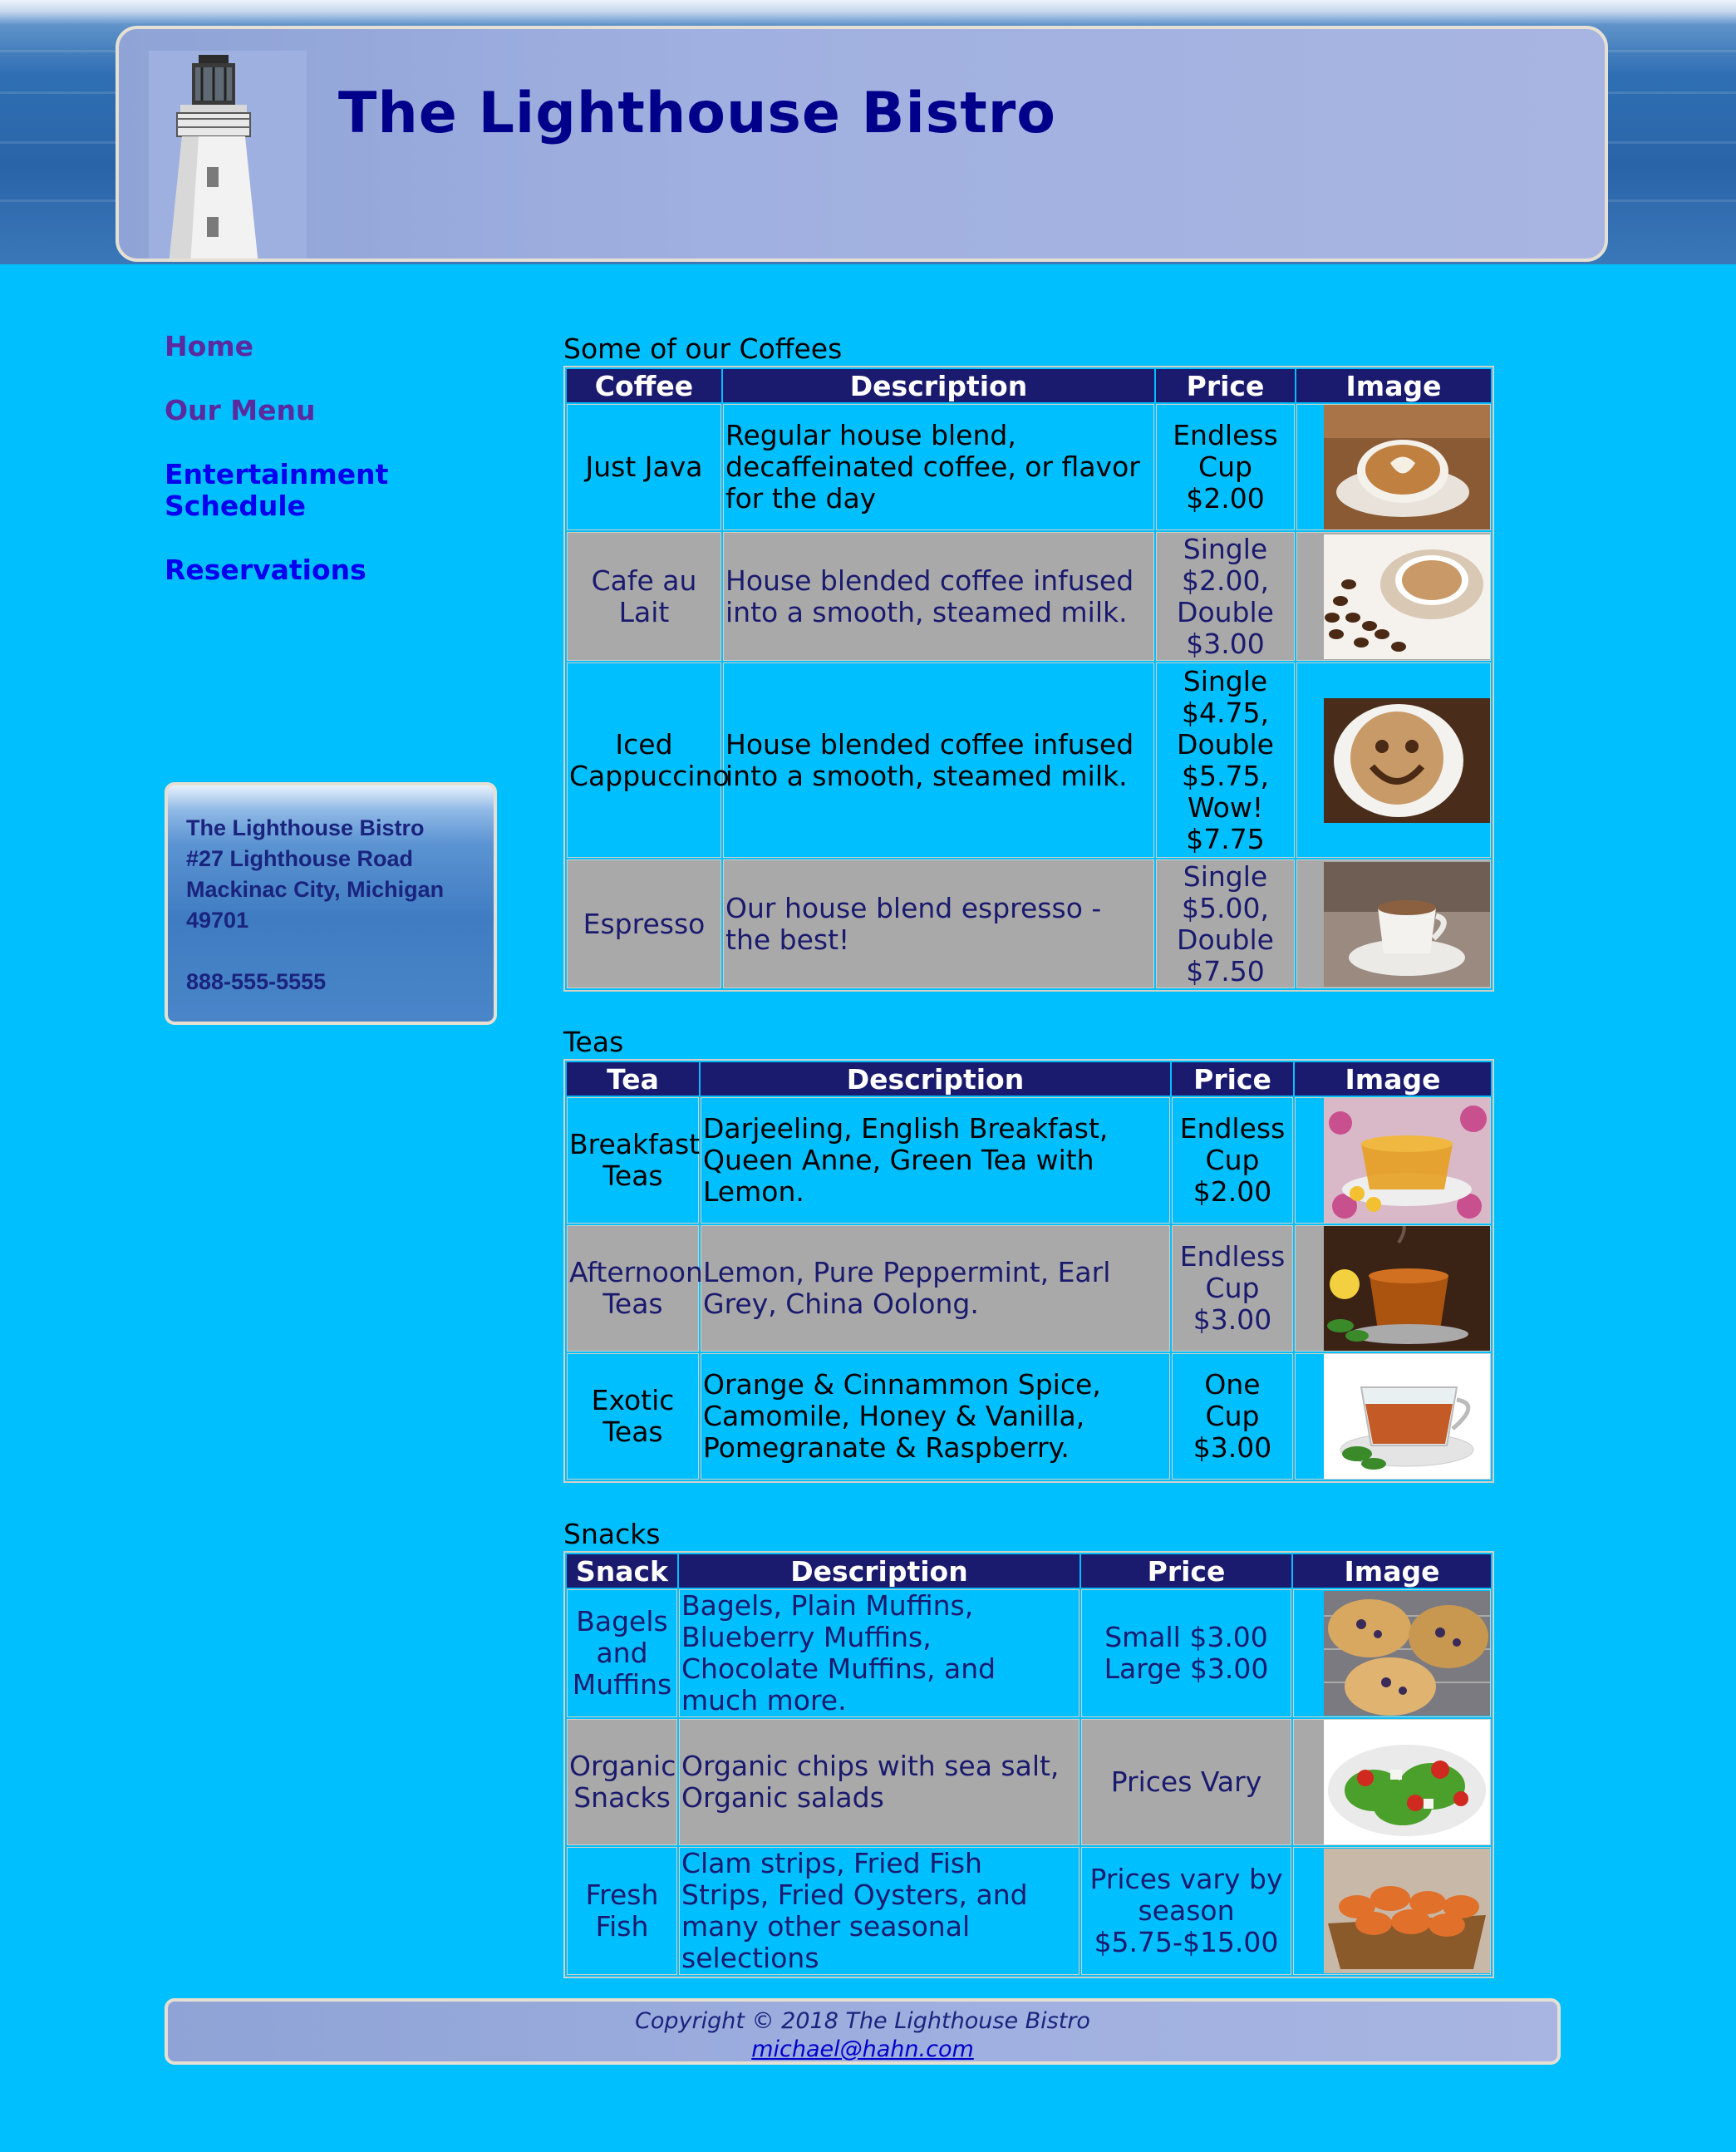 The image size is (1736, 2152). Describe the element at coordinates (1407, 1160) in the screenshot. I see `tea-flowers-image` at that location.